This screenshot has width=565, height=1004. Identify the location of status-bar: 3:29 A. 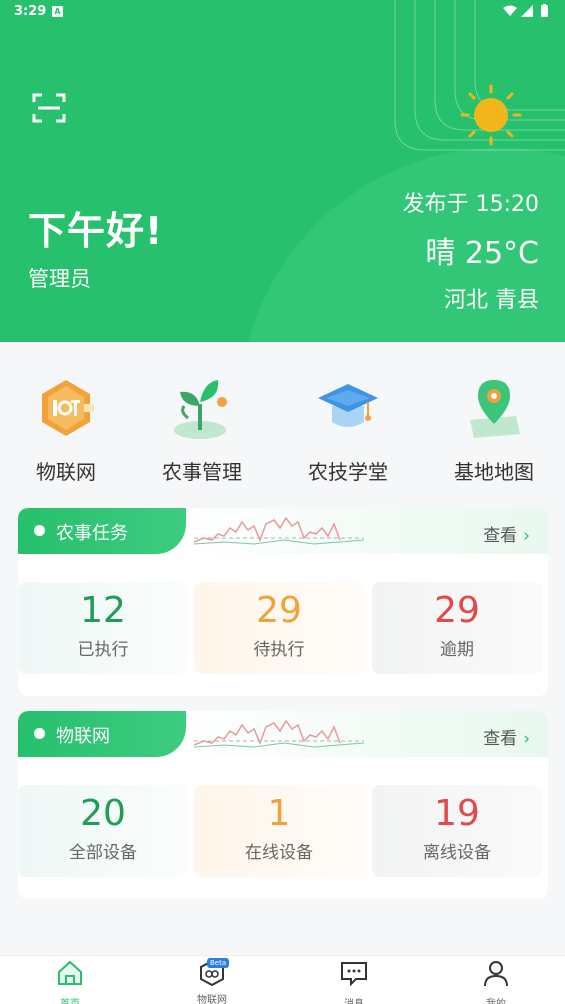
(282, 12).